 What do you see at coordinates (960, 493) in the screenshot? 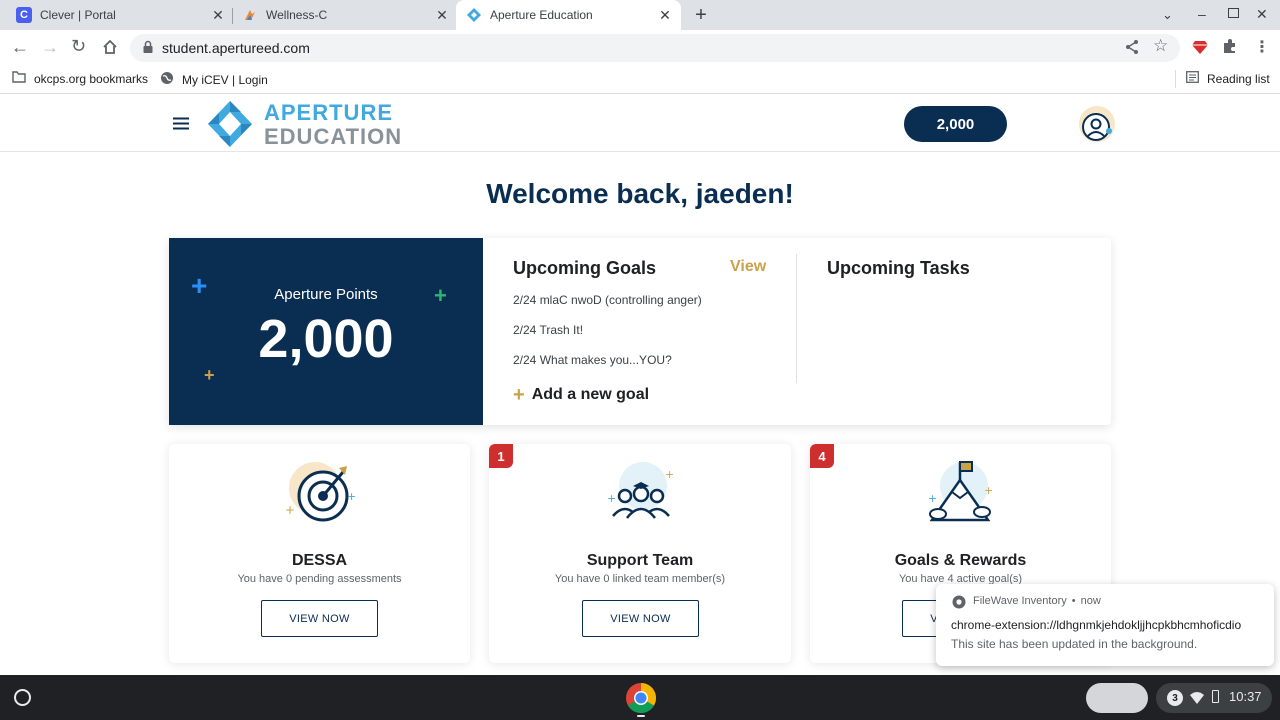
I see `mountain-flag-icon: + +` at bounding box center [960, 493].